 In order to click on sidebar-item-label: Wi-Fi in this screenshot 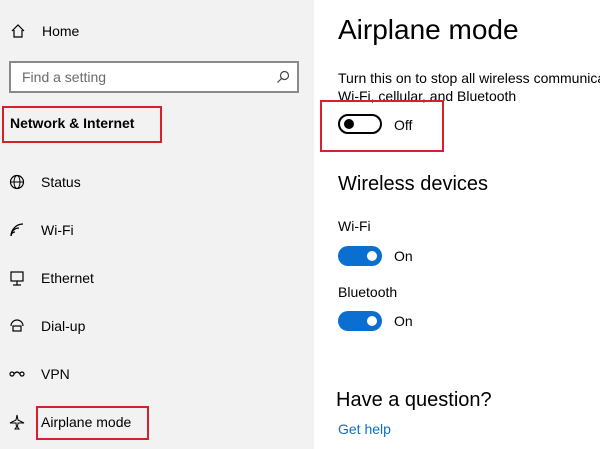, I will do `click(57, 230)`.